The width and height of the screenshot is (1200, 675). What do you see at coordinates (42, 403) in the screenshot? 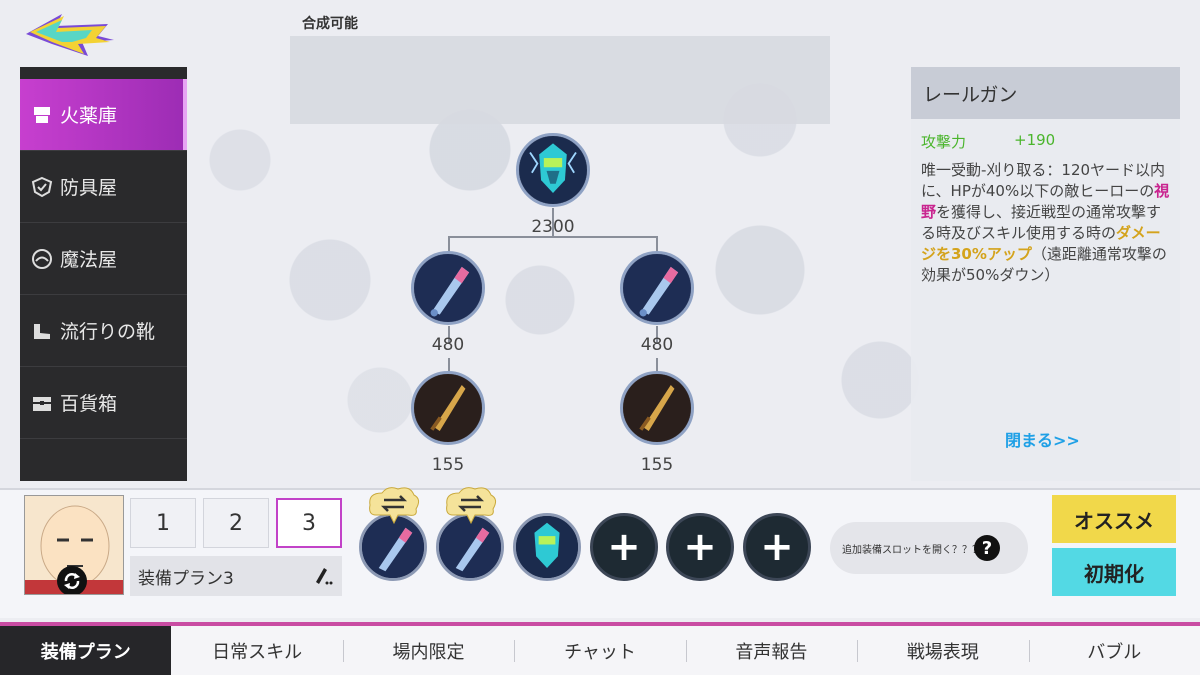
I see `chest-icon` at bounding box center [42, 403].